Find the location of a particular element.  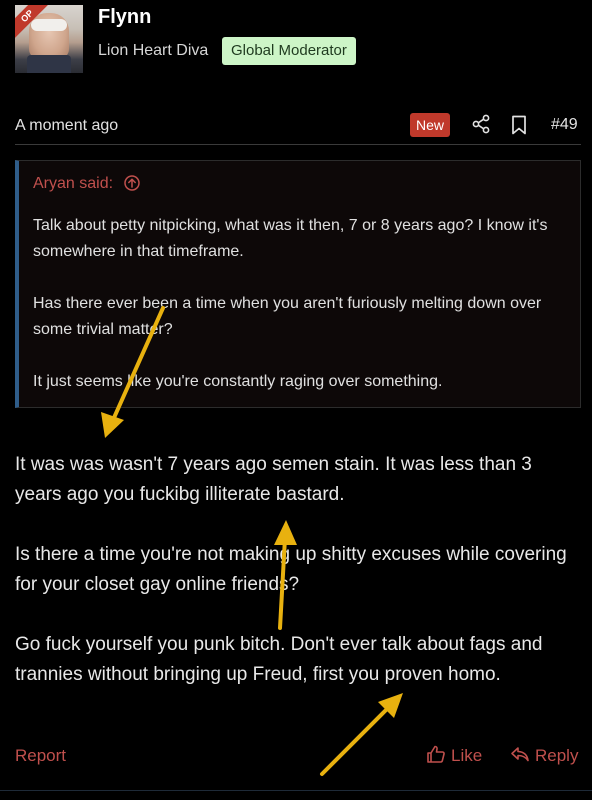

report-link: Report is located at coordinates (40, 756).